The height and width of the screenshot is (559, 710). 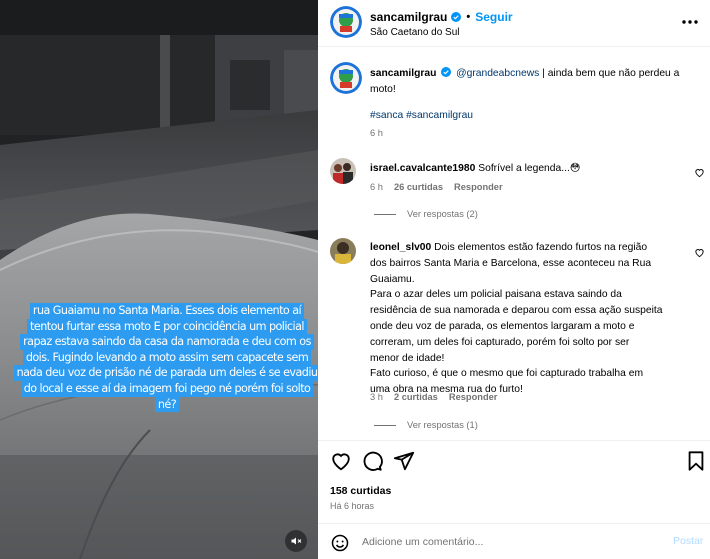 I want to click on caption-time: 6 h, so click(x=376, y=133).